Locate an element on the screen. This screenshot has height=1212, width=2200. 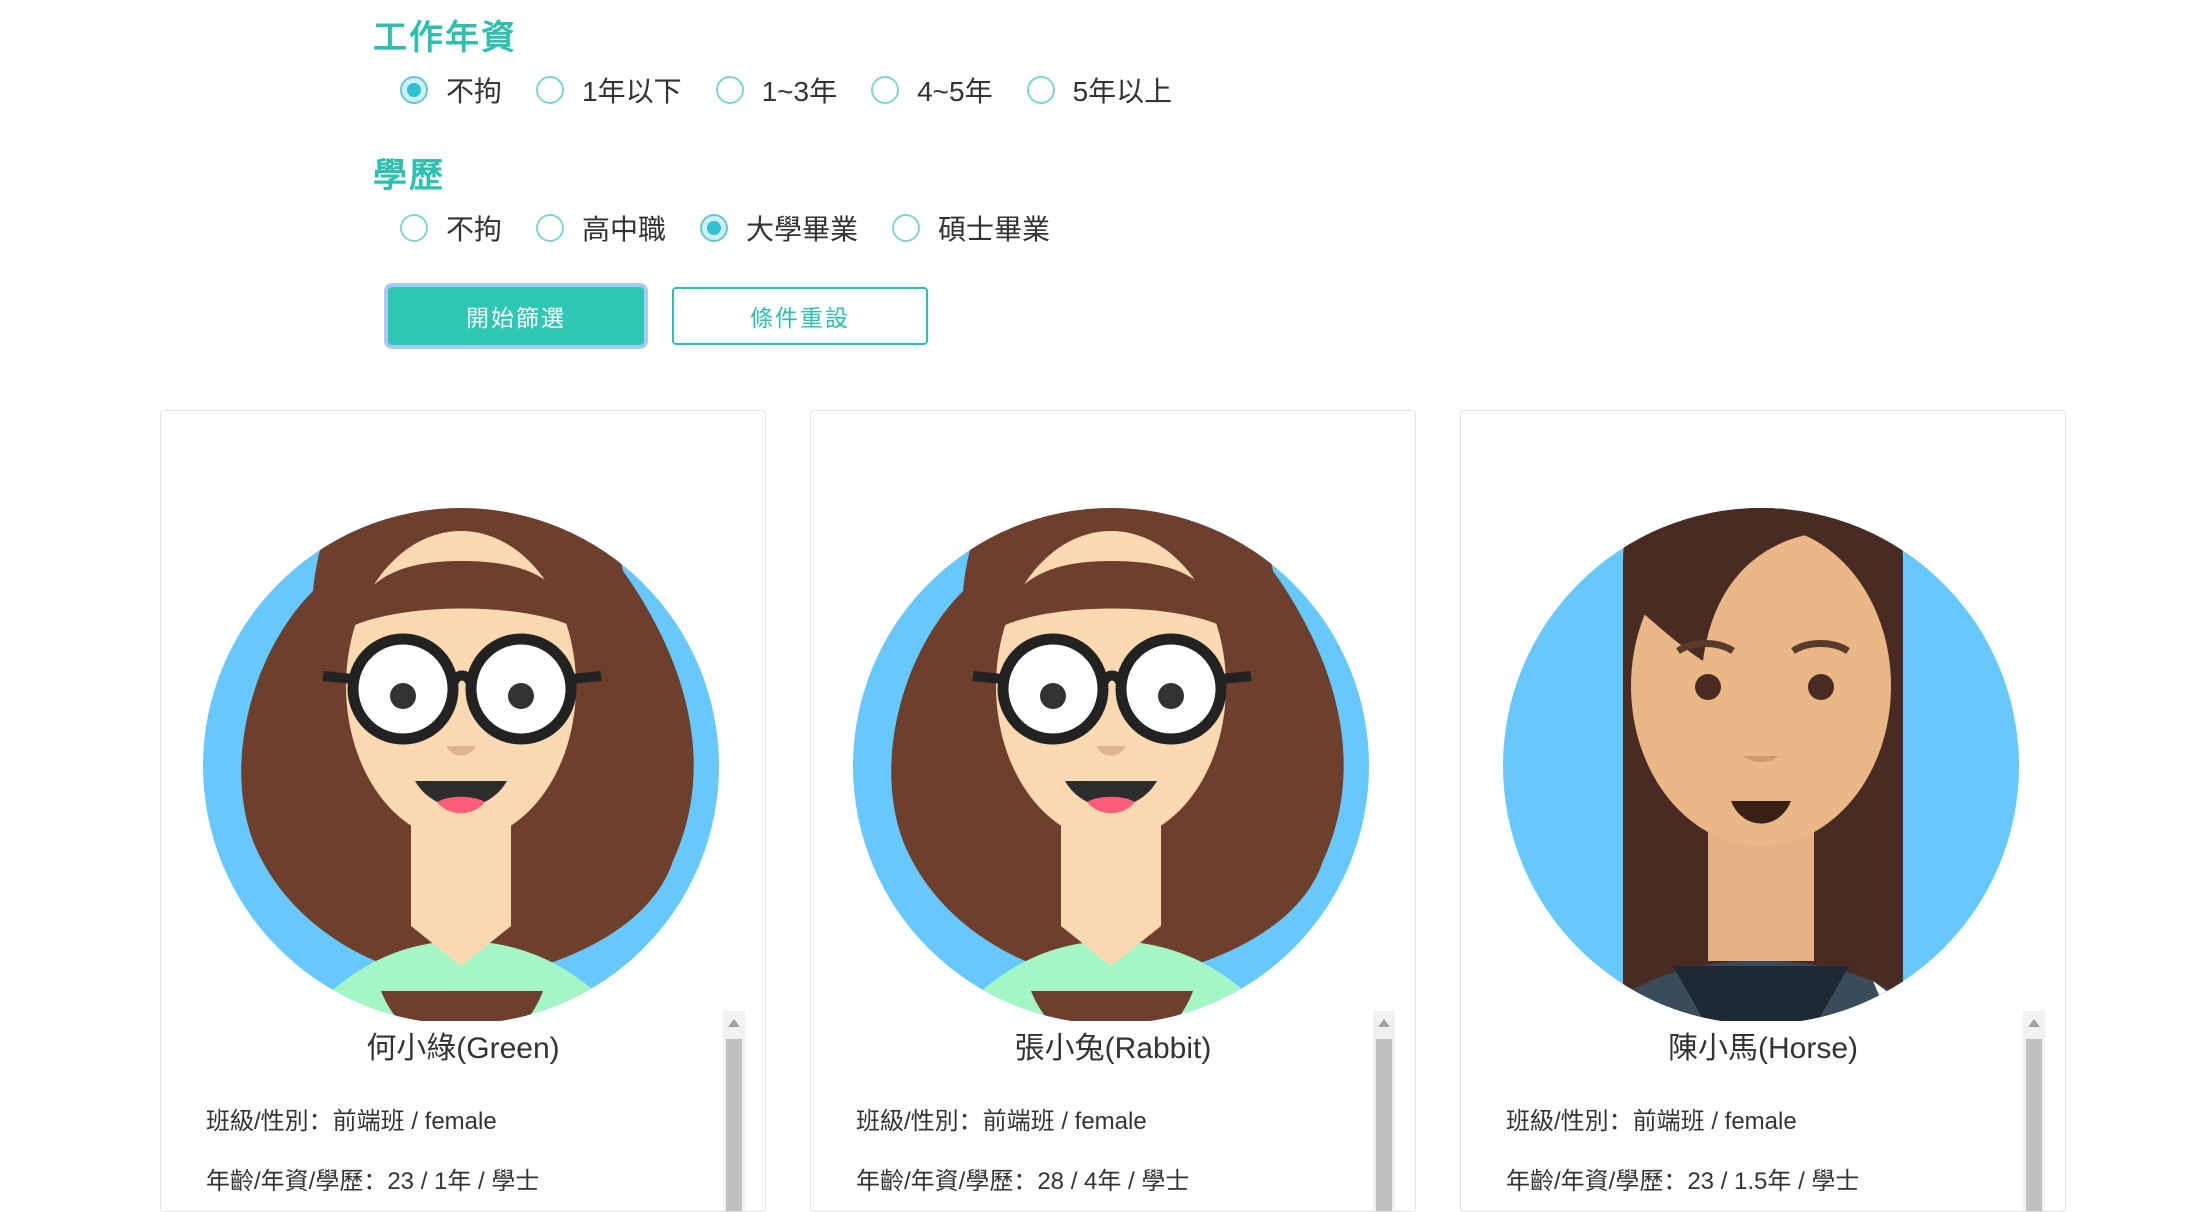
experience-option-under-1y: 1年以下 is located at coordinates (609, 90).